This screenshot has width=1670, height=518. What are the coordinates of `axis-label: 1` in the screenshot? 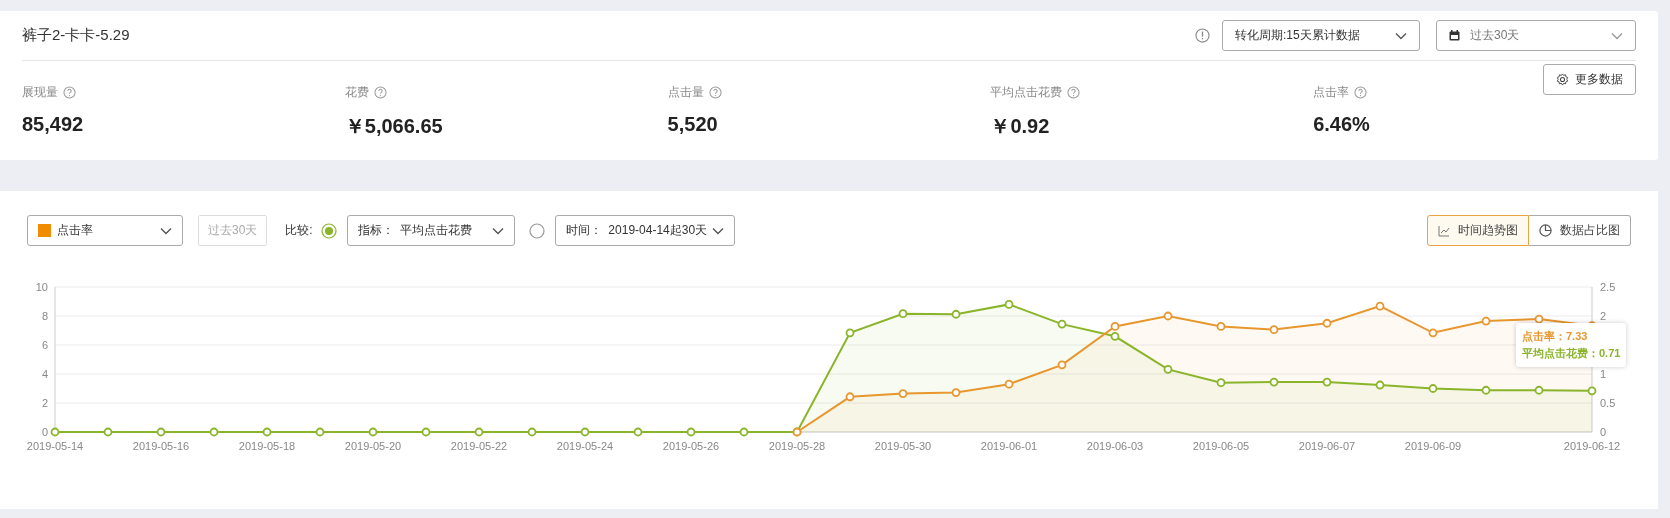 It's located at (1603, 374).